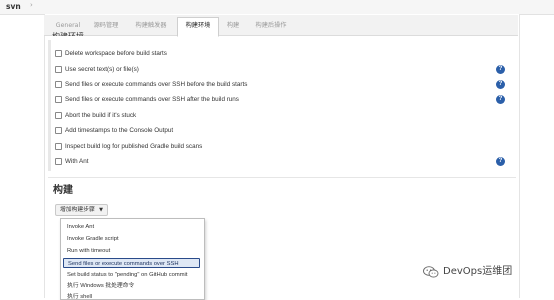 The width and height of the screenshot is (554, 300). What do you see at coordinates (131, 286) in the screenshot?
I see `menu-item-windows-batch: 执行 Windows 批处理命令` at bounding box center [131, 286].